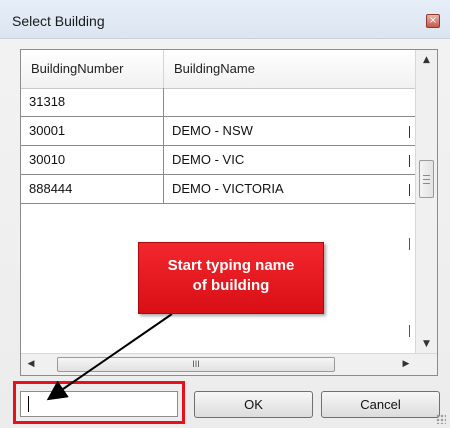 This screenshot has height=428, width=450. Describe the element at coordinates (231, 265) in the screenshot. I see `callout-line-1: Start typing name` at that location.